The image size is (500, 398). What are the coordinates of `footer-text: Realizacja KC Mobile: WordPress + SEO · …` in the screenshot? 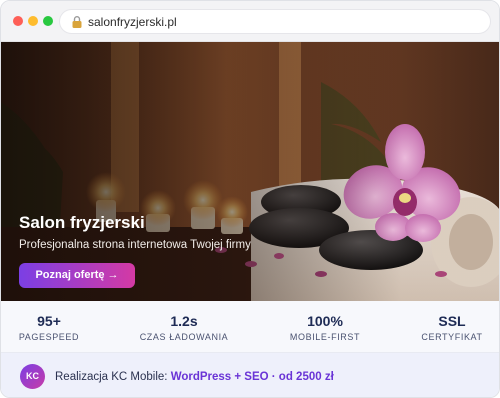 It's located at (194, 377).